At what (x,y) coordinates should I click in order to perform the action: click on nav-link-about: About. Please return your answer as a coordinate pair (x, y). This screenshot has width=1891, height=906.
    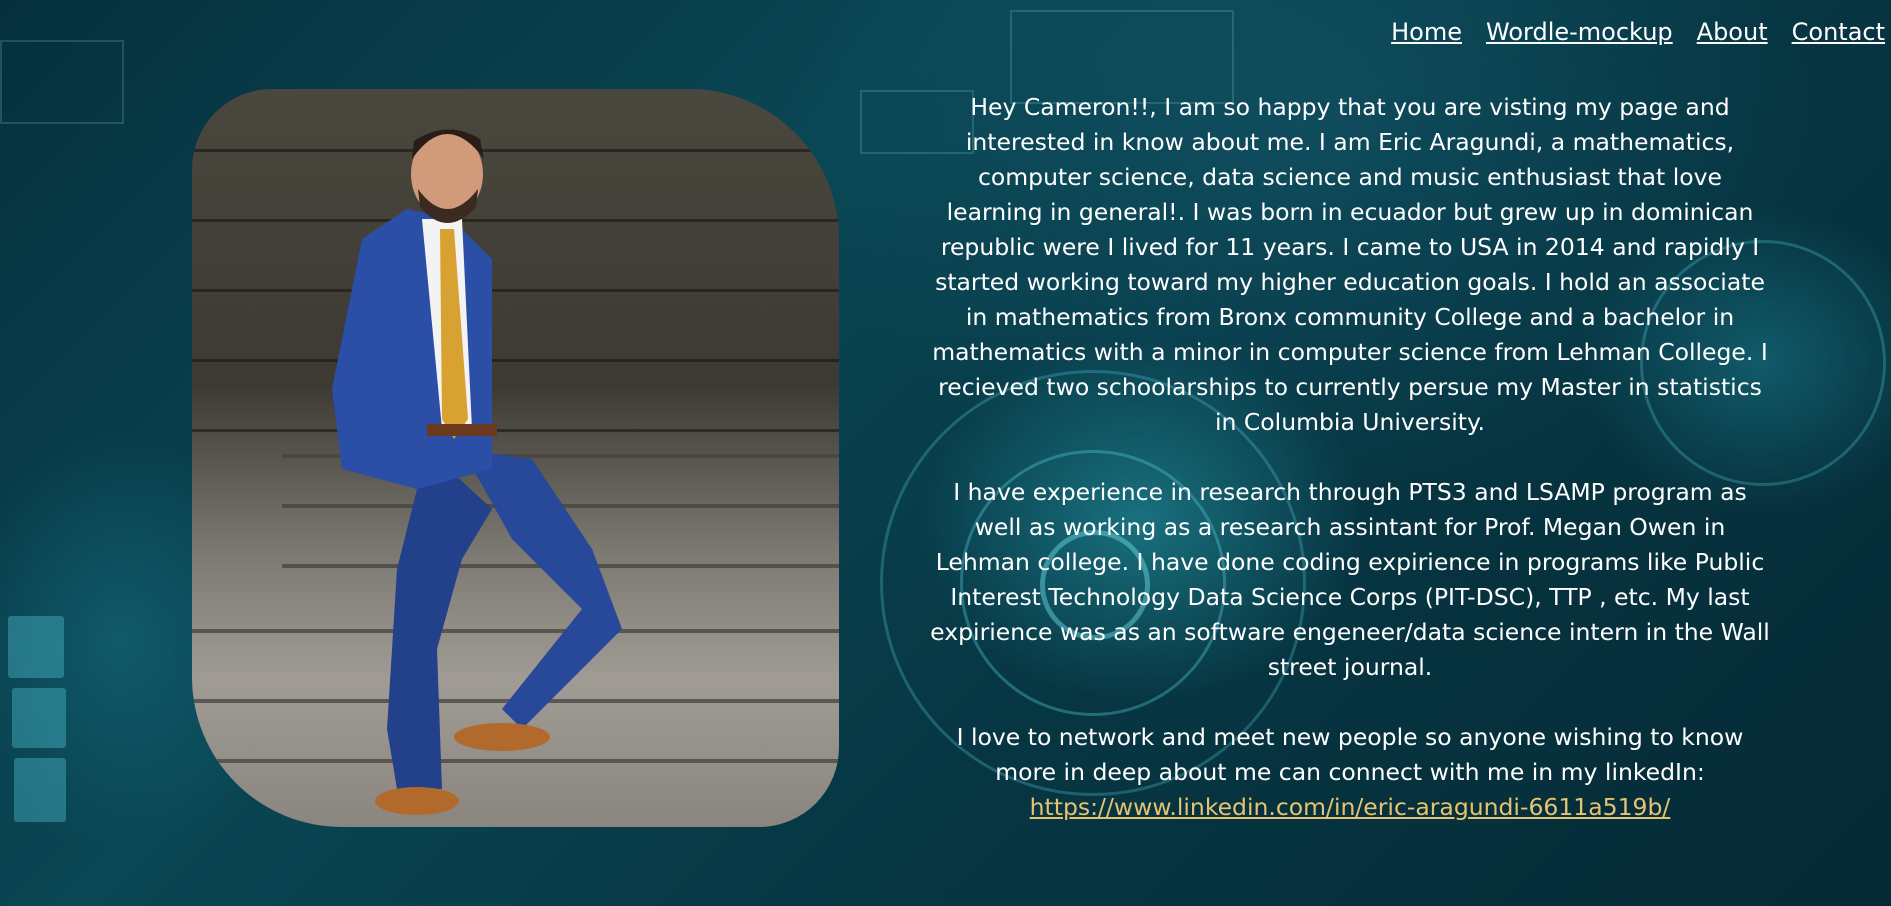
    Looking at the image, I should click on (1732, 32).